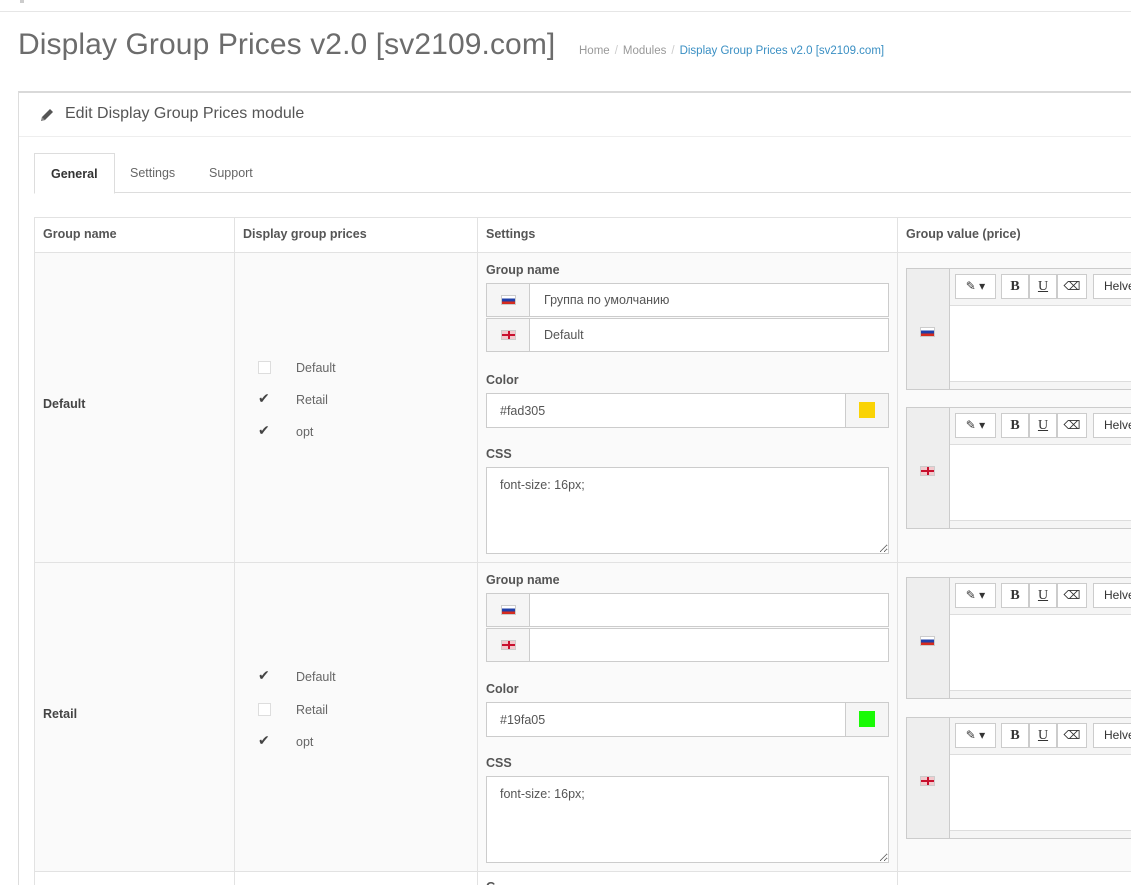 This screenshot has height=885, width=1131. What do you see at coordinates (265, 710) in the screenshot?
I see `checkbox-retail-retail` at bounding box center [265, 710].